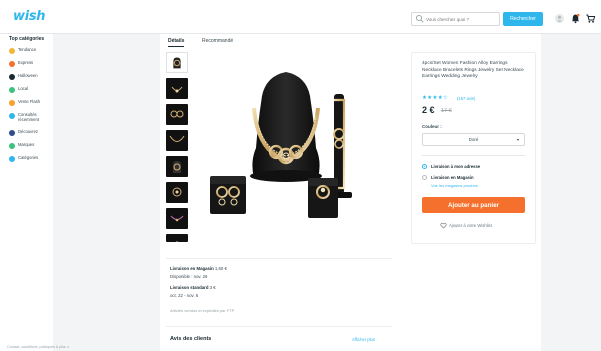 This screenshot has height=351, width=601. I want to click on wish-logo: wish, so click(29, 16).